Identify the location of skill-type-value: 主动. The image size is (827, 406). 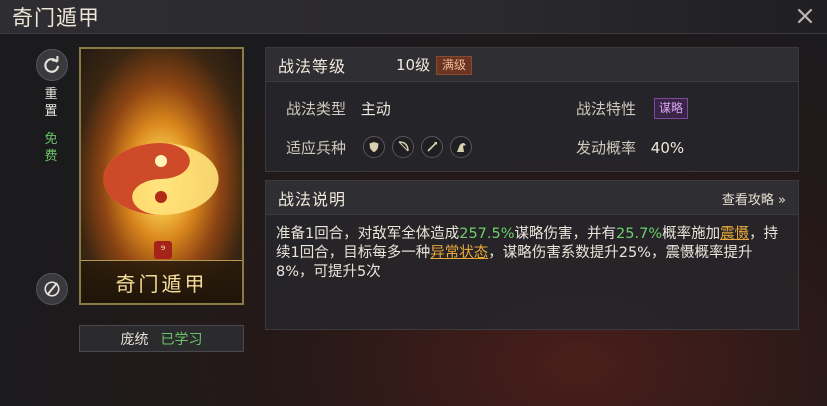
(375, 109).